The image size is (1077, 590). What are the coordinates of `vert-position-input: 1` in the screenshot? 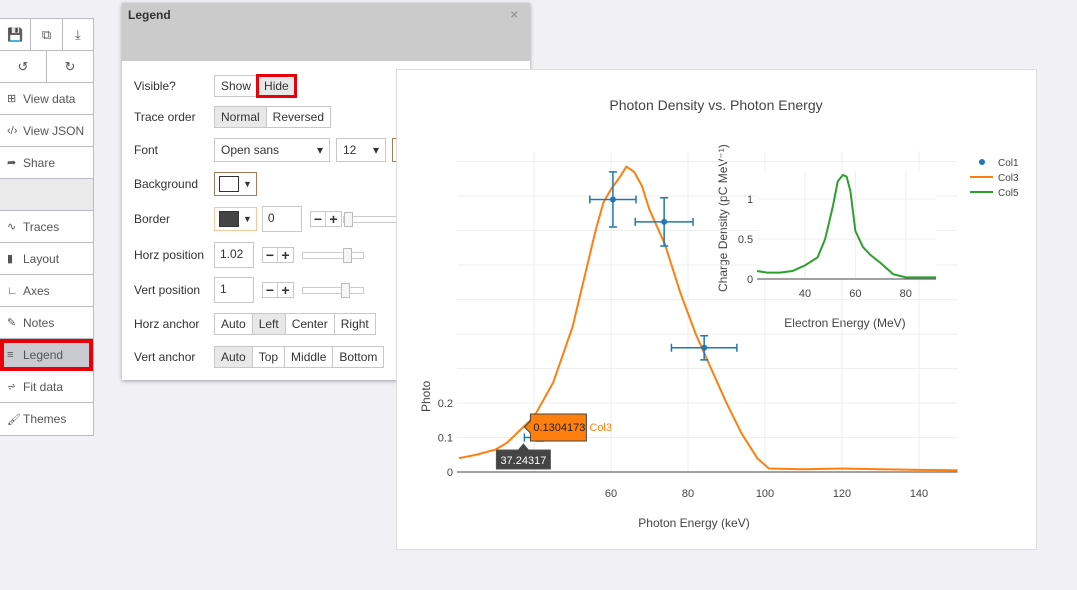 It's located at (234, 290).